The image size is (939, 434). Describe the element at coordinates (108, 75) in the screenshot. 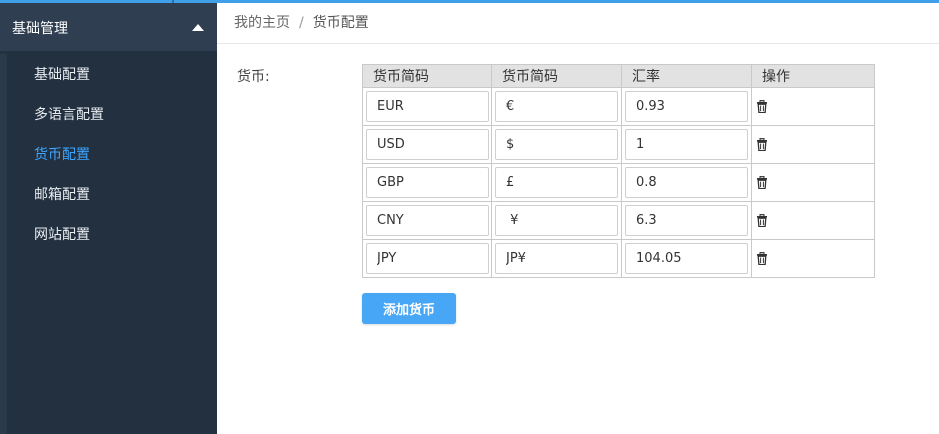

I see `sidebar-item-basic-config: 基础配置` at that location.